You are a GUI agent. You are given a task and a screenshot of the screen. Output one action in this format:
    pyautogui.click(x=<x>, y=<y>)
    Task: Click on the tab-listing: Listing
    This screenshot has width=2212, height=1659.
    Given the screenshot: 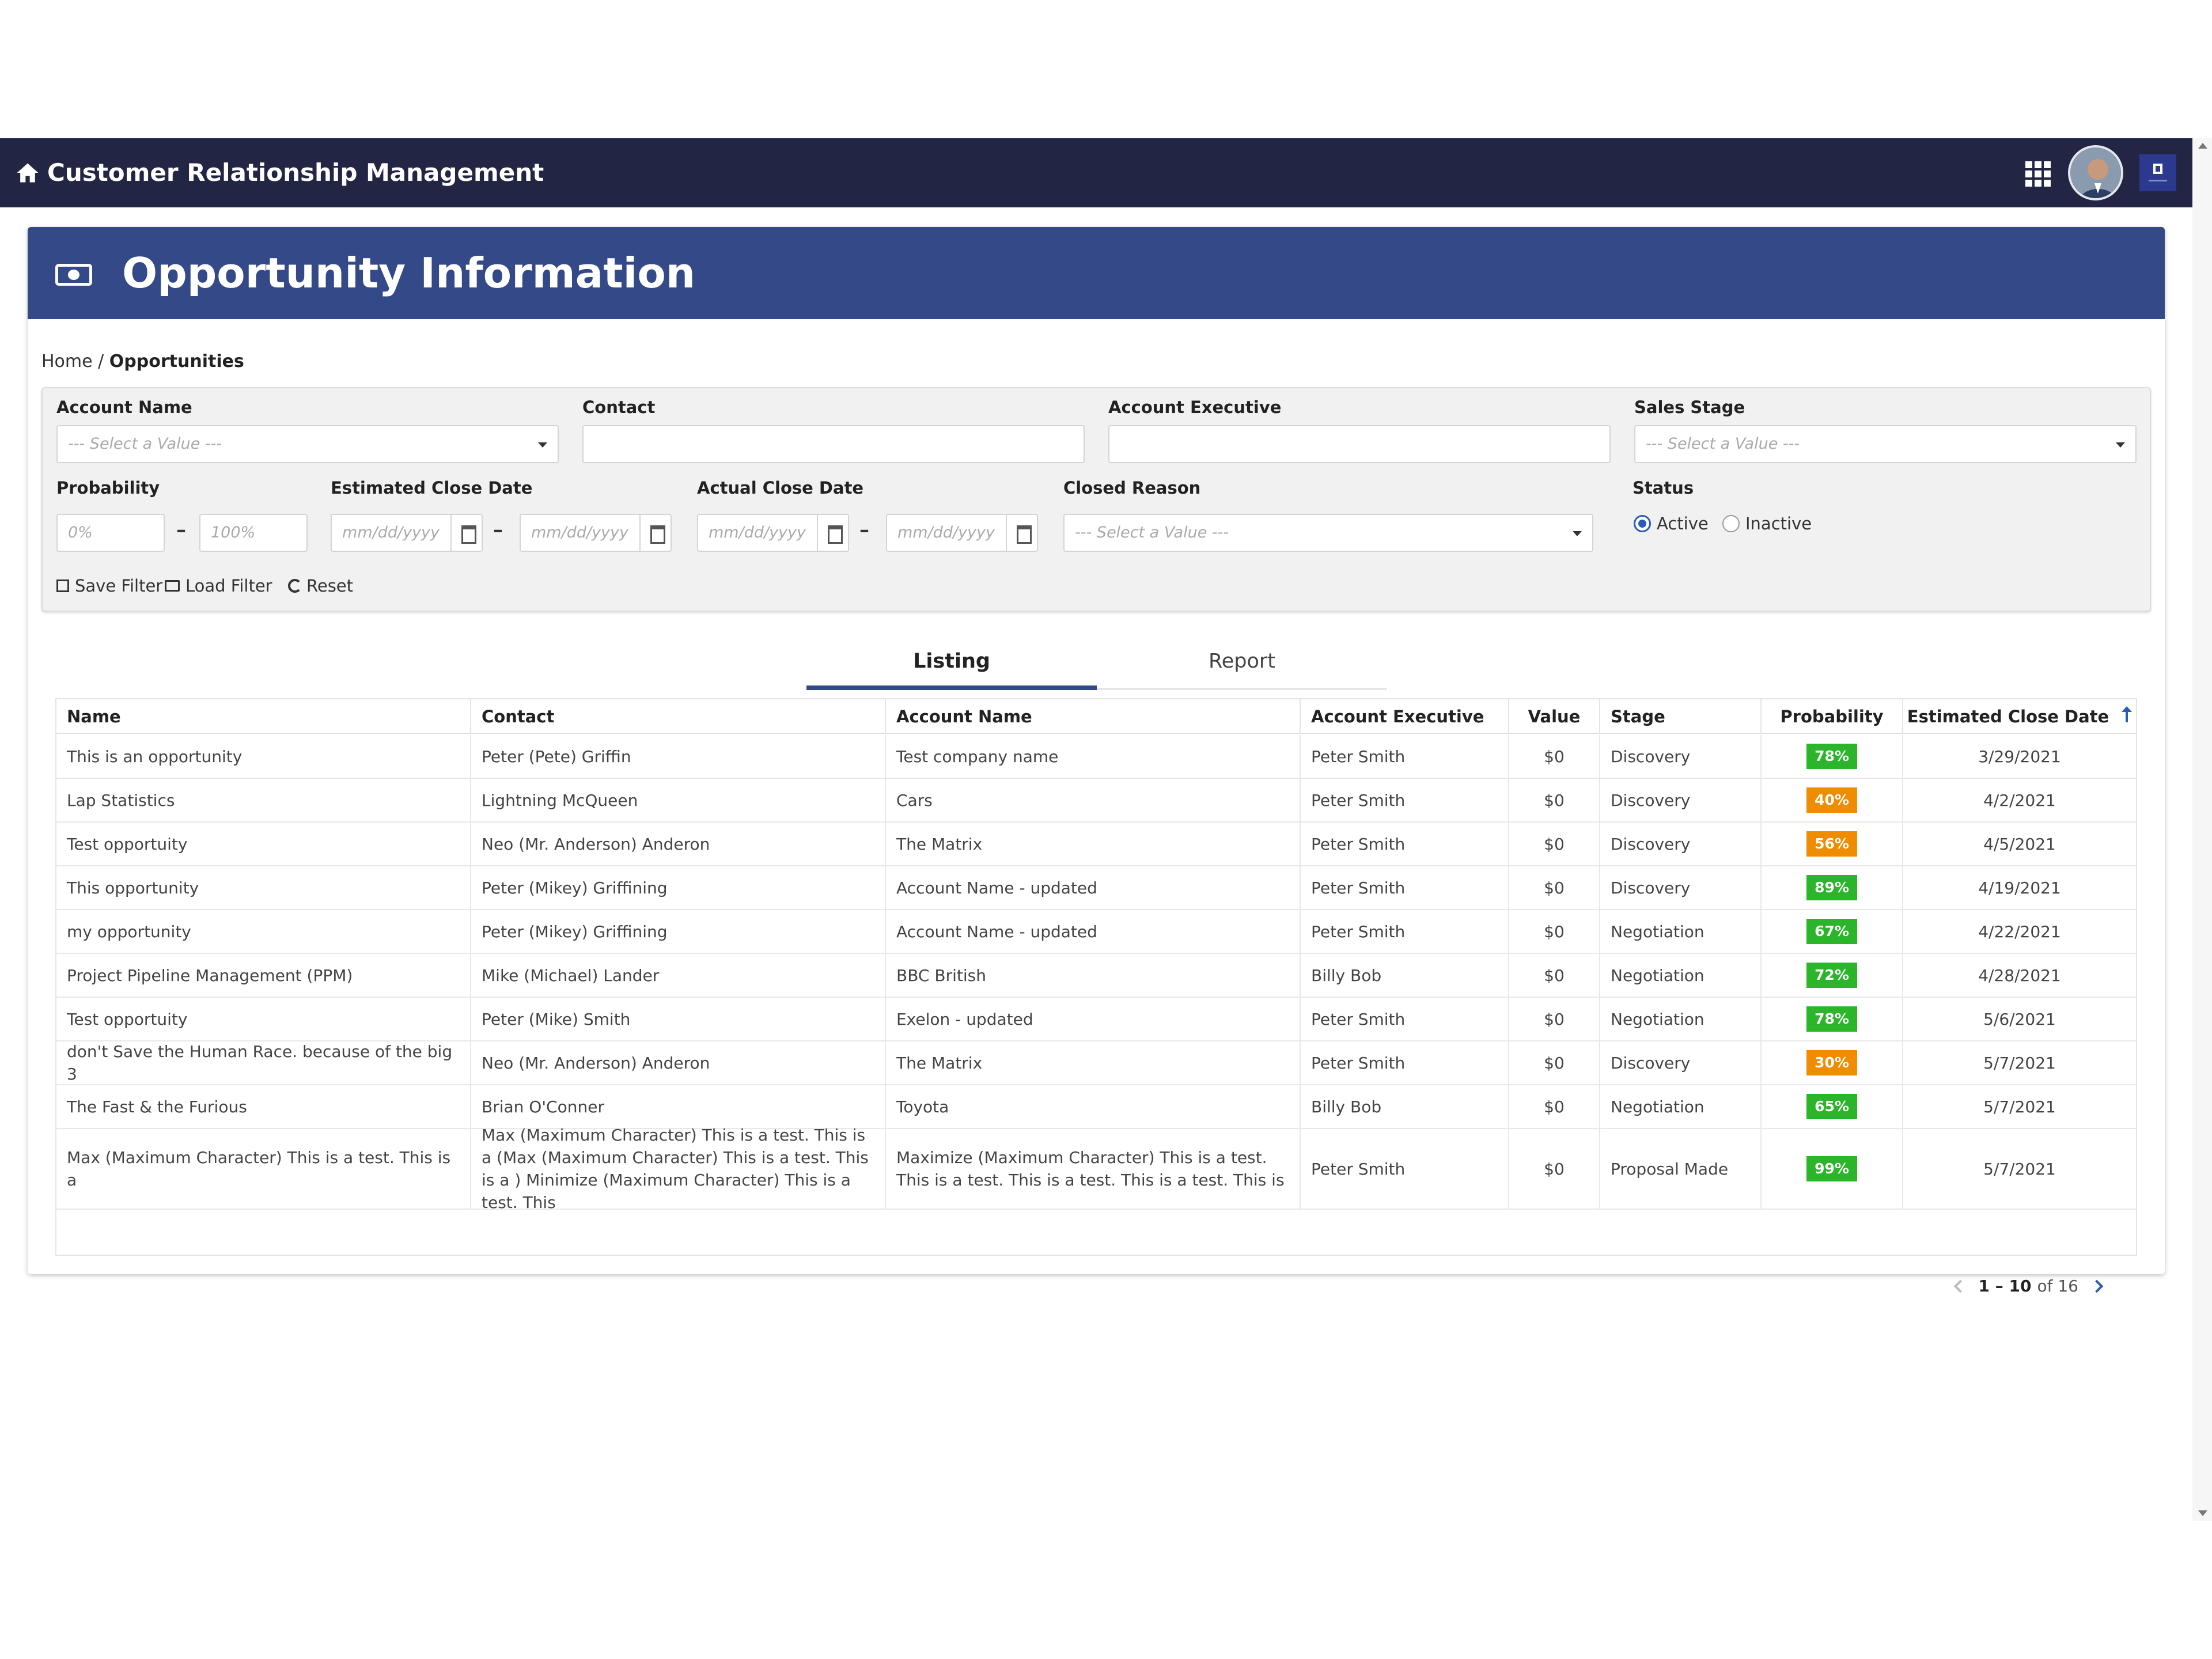 What is the action you would take?
    pyautogui.click(x=951, y=665)
    